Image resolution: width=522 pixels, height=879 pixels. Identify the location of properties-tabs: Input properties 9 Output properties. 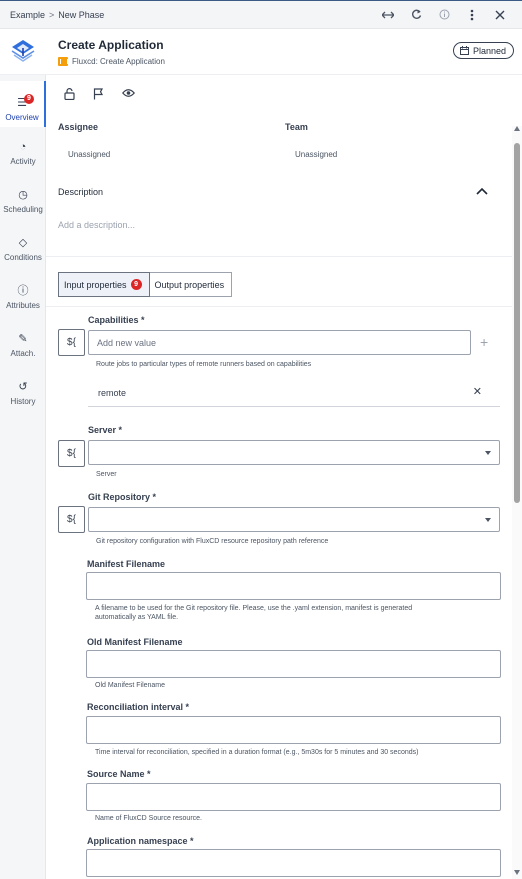
(145, 284).